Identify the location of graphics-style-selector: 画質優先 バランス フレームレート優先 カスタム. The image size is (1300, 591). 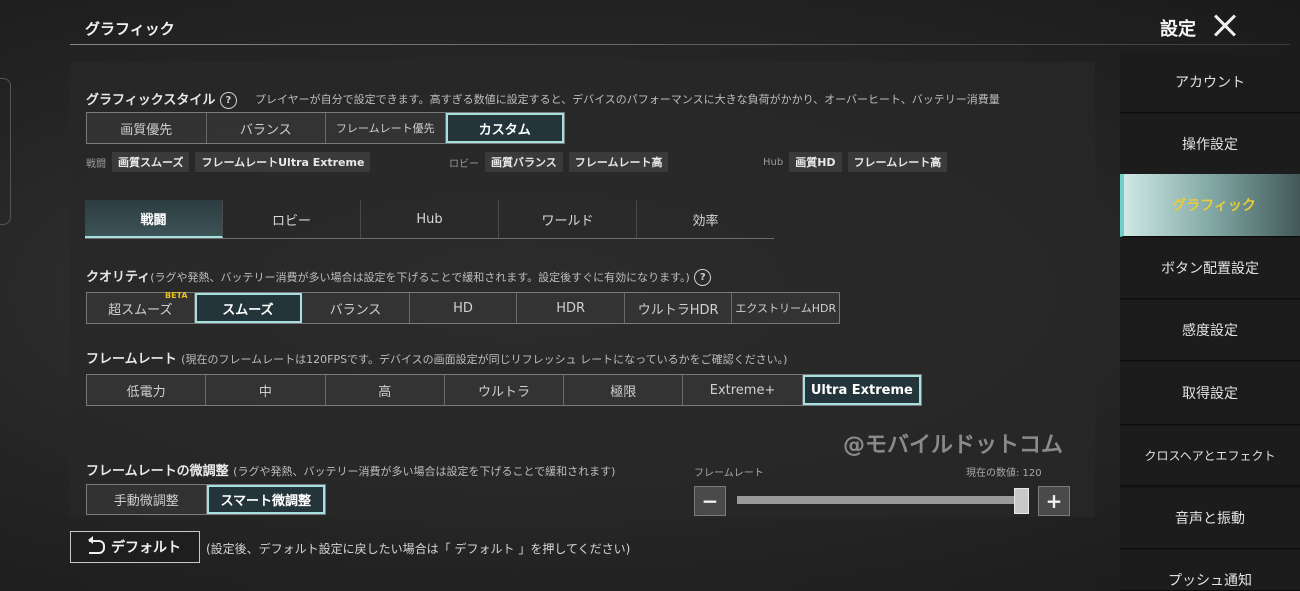
(325, 128).